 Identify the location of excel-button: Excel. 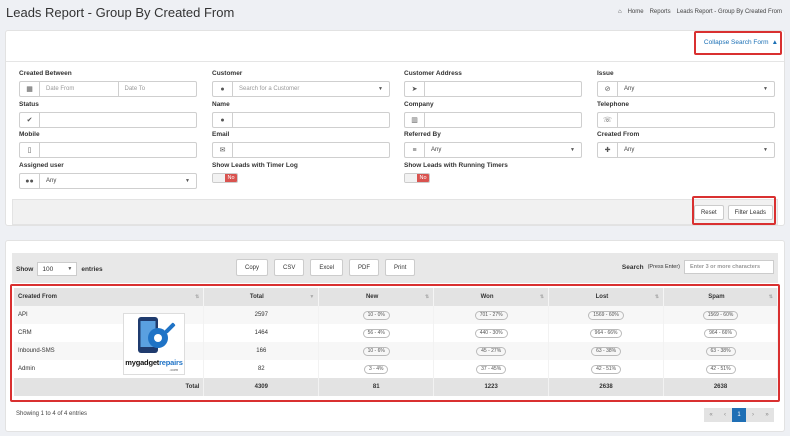
(327, 267).